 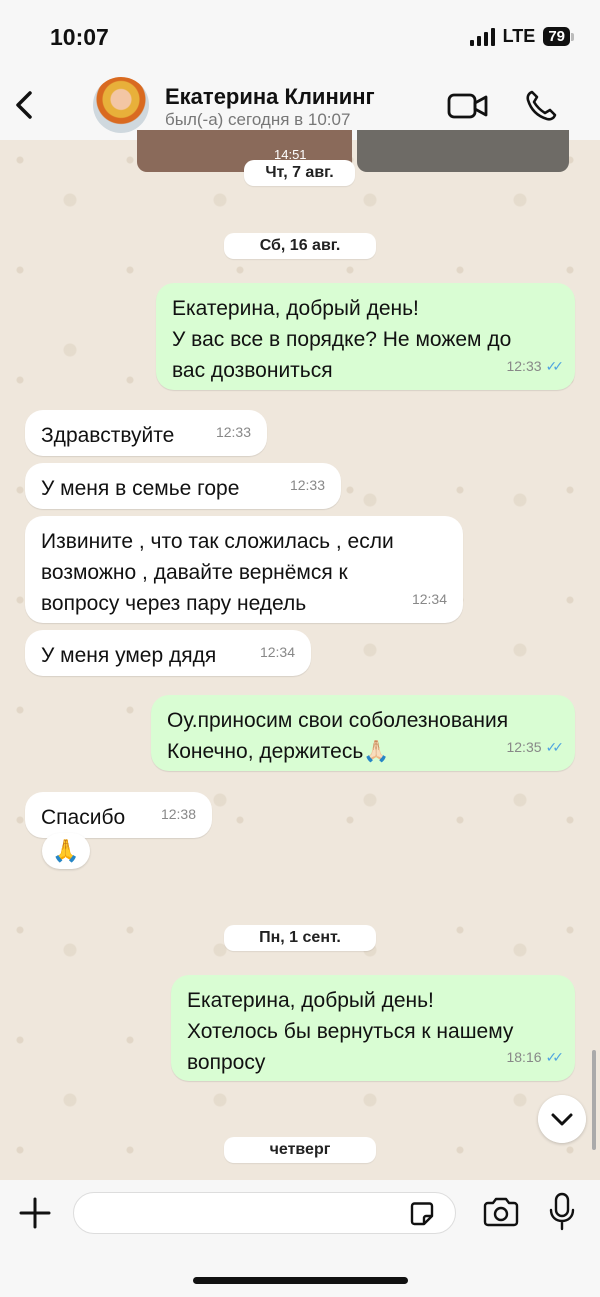 What do you see at coordinates (524, 1057) in the screenshot?
I see `message-time: 18:16` at bounding box center [524, 1057].